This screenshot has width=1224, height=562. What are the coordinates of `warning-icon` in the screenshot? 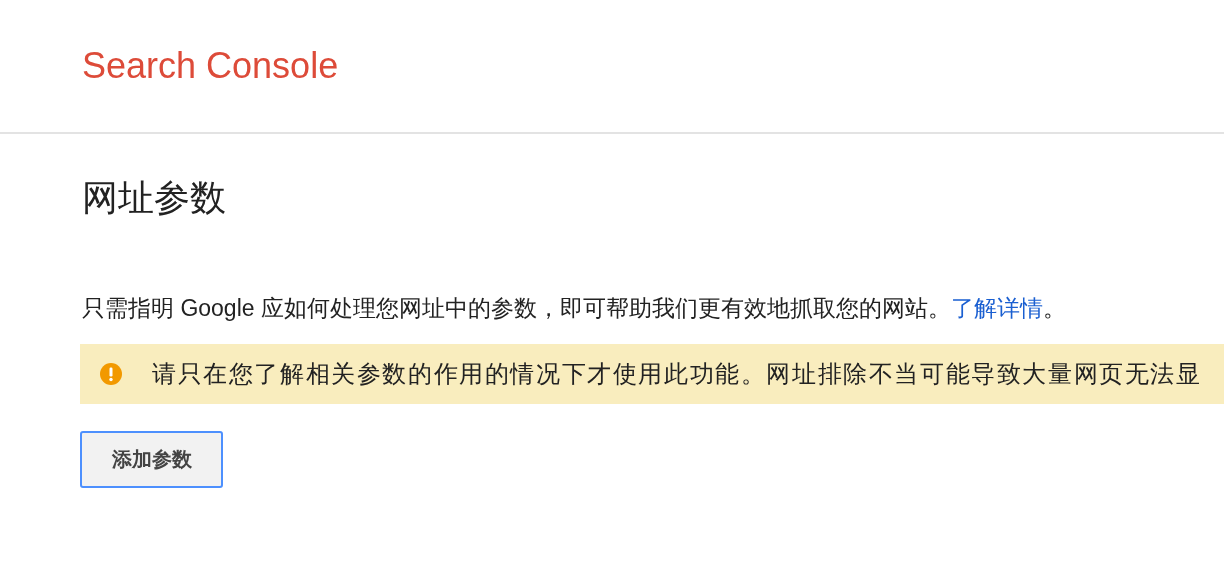 It's located at (111, 374).